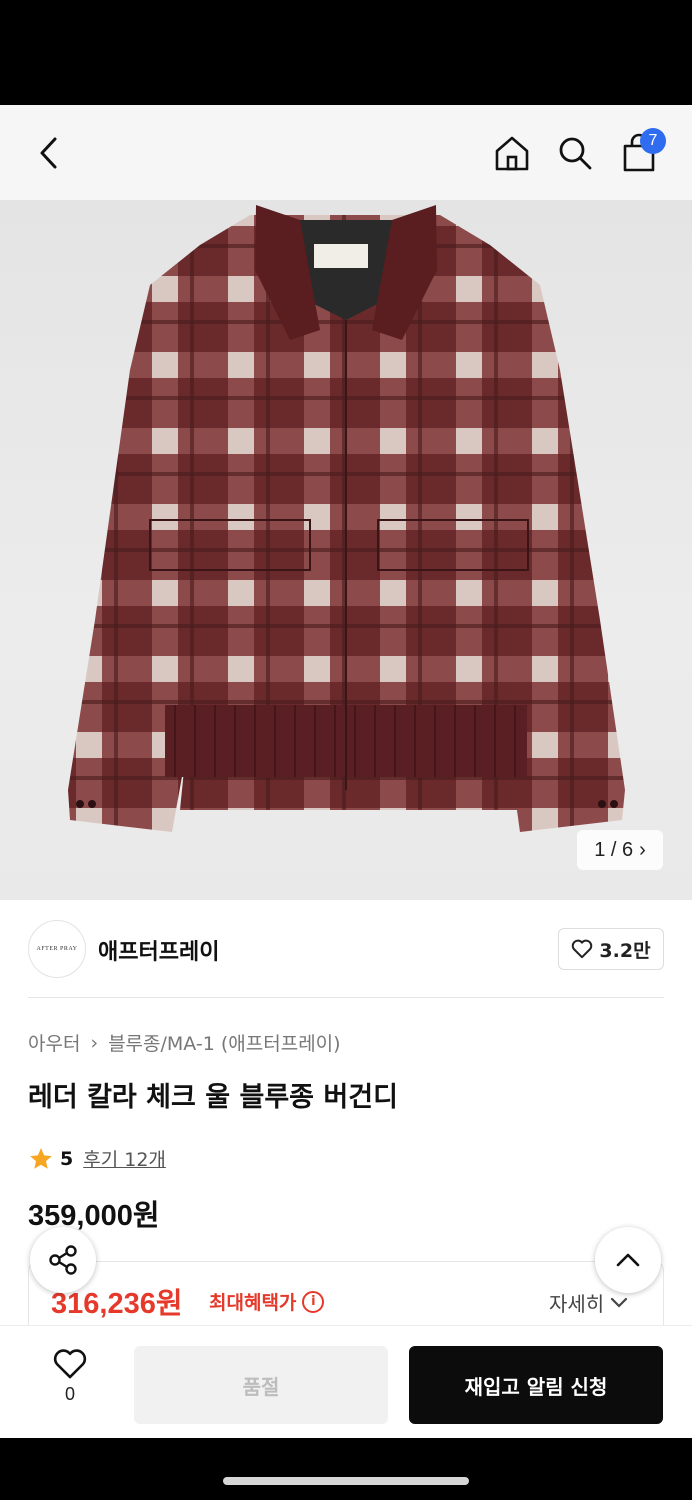  I want to click on home-indicator, so click(346, 1481).